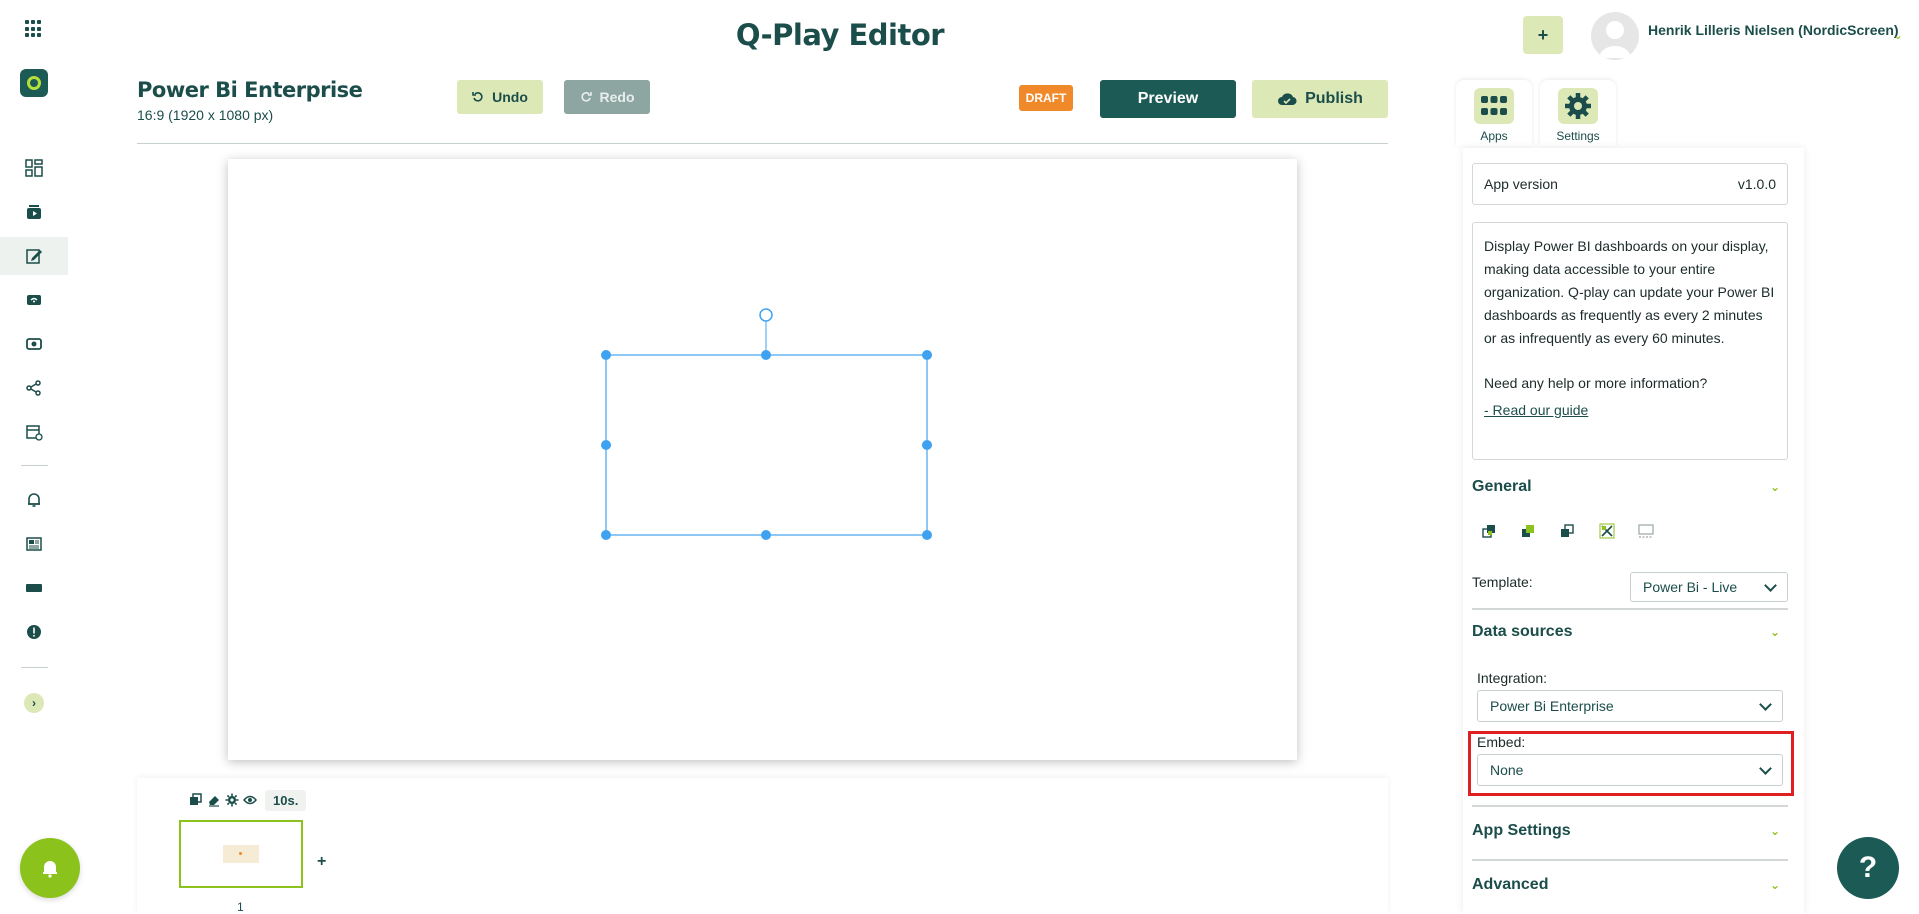 The height and width of the screenshot is (914, 1919). Describe the element at coordinates (240, 907) in the screenshot. I see `slide-number: 1` at that location.